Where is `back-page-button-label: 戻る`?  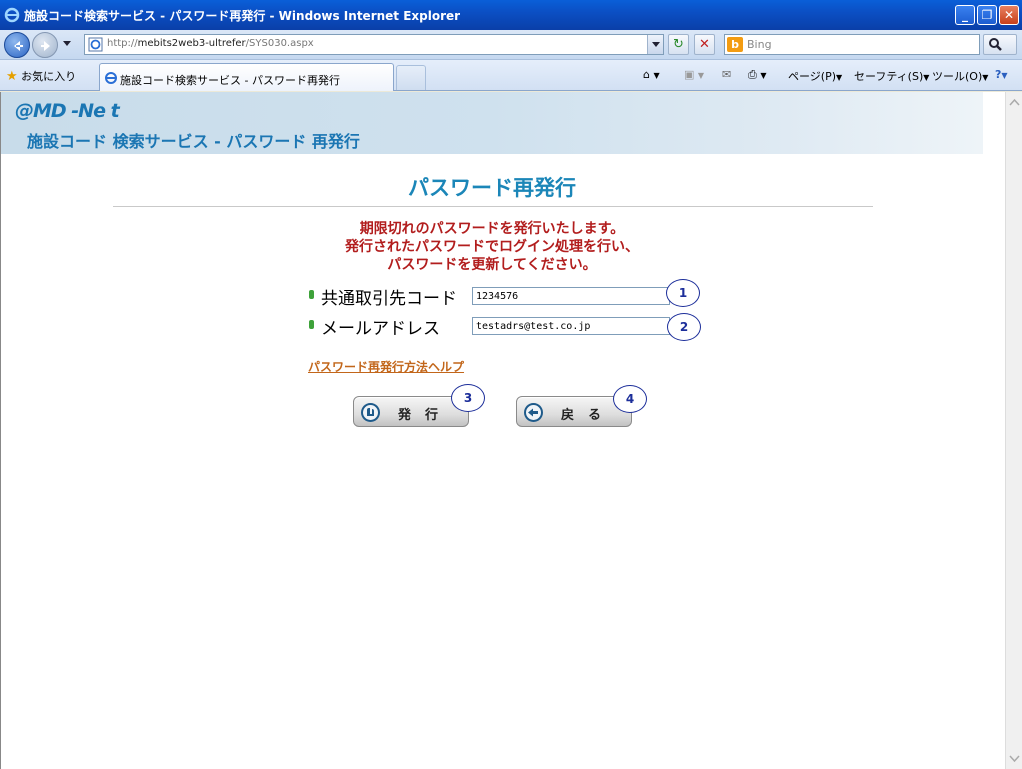 back-page-button-label: 戻る is located at coordinates (588, 415).